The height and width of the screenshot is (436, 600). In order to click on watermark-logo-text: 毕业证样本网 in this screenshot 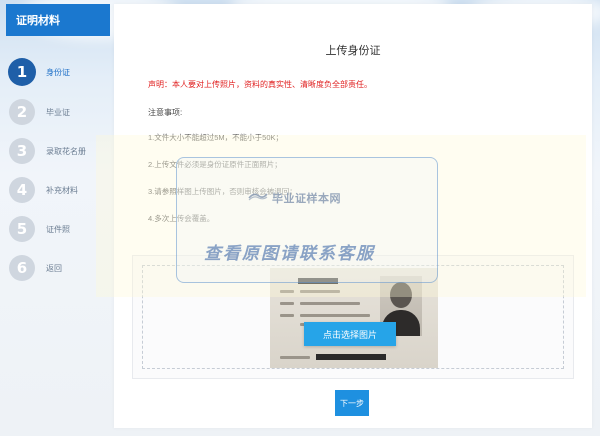, I will do `click(306, 199)`.